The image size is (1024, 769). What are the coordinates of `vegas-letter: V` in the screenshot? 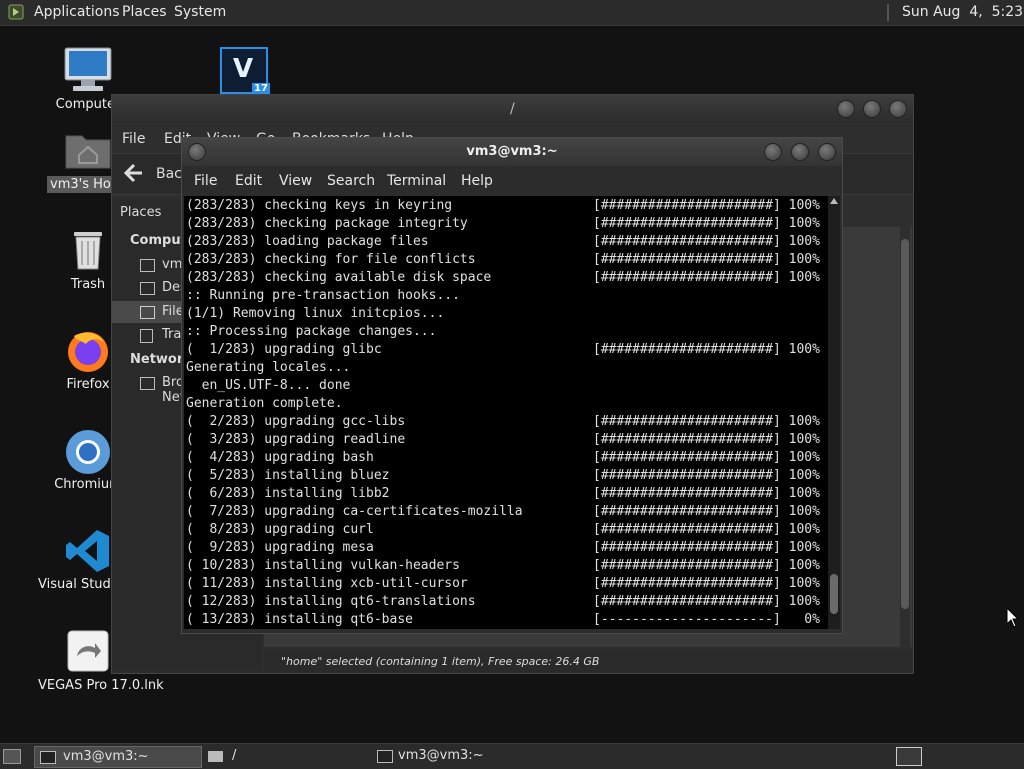 It's located at (243, 69).